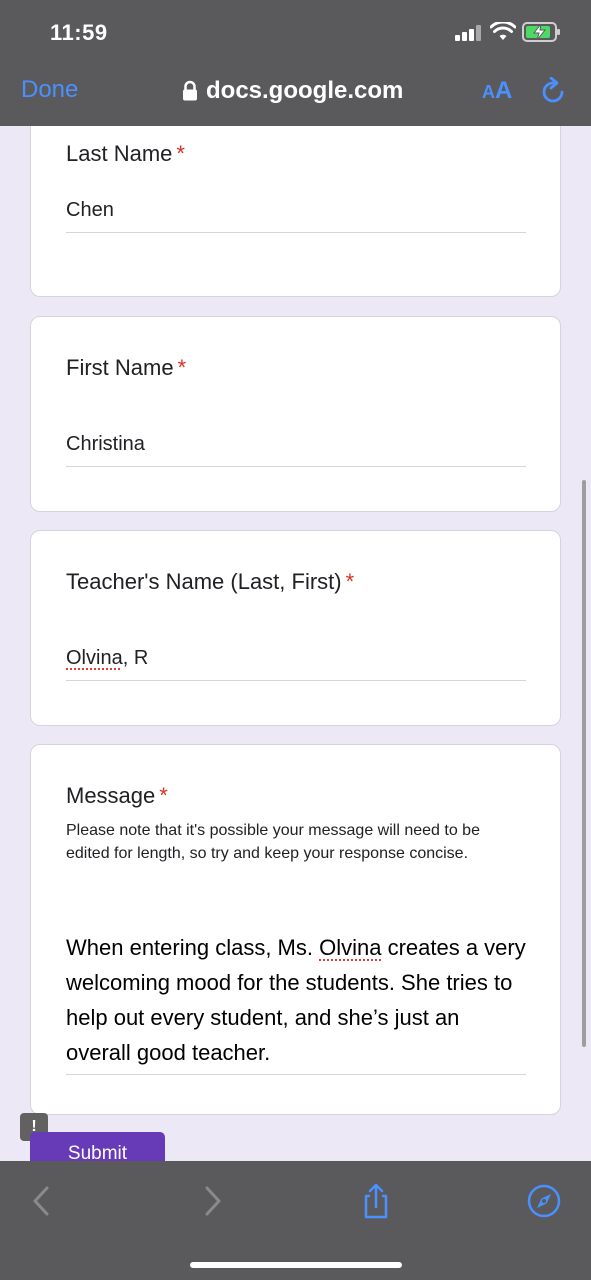 Image resolution: width=591 pixels, height=1280 pixels. Describe the element at coordinates (541, 32) in the screenshot. I see `battery-charging-icon` at that location.